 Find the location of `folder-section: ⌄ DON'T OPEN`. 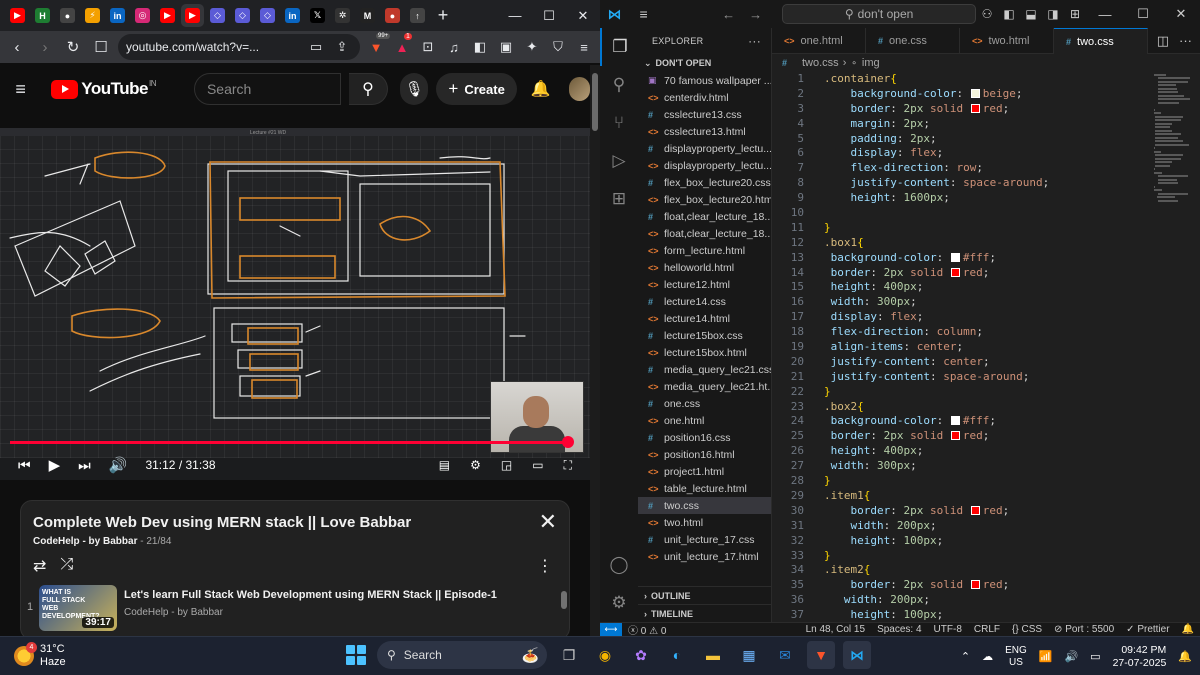

folder-section: ⌄ DON'T OPEN is located at coordinates (704, 63).